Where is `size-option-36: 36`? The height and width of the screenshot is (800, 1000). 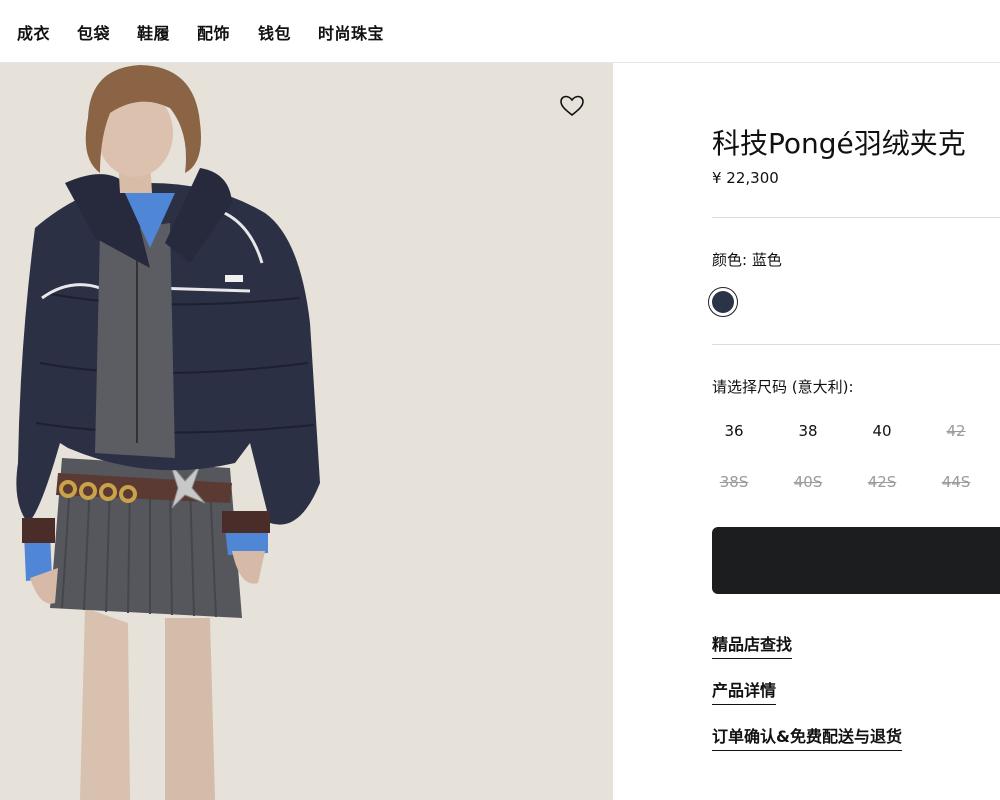 size-option-36: 36 is located at coordinates (734, 431).